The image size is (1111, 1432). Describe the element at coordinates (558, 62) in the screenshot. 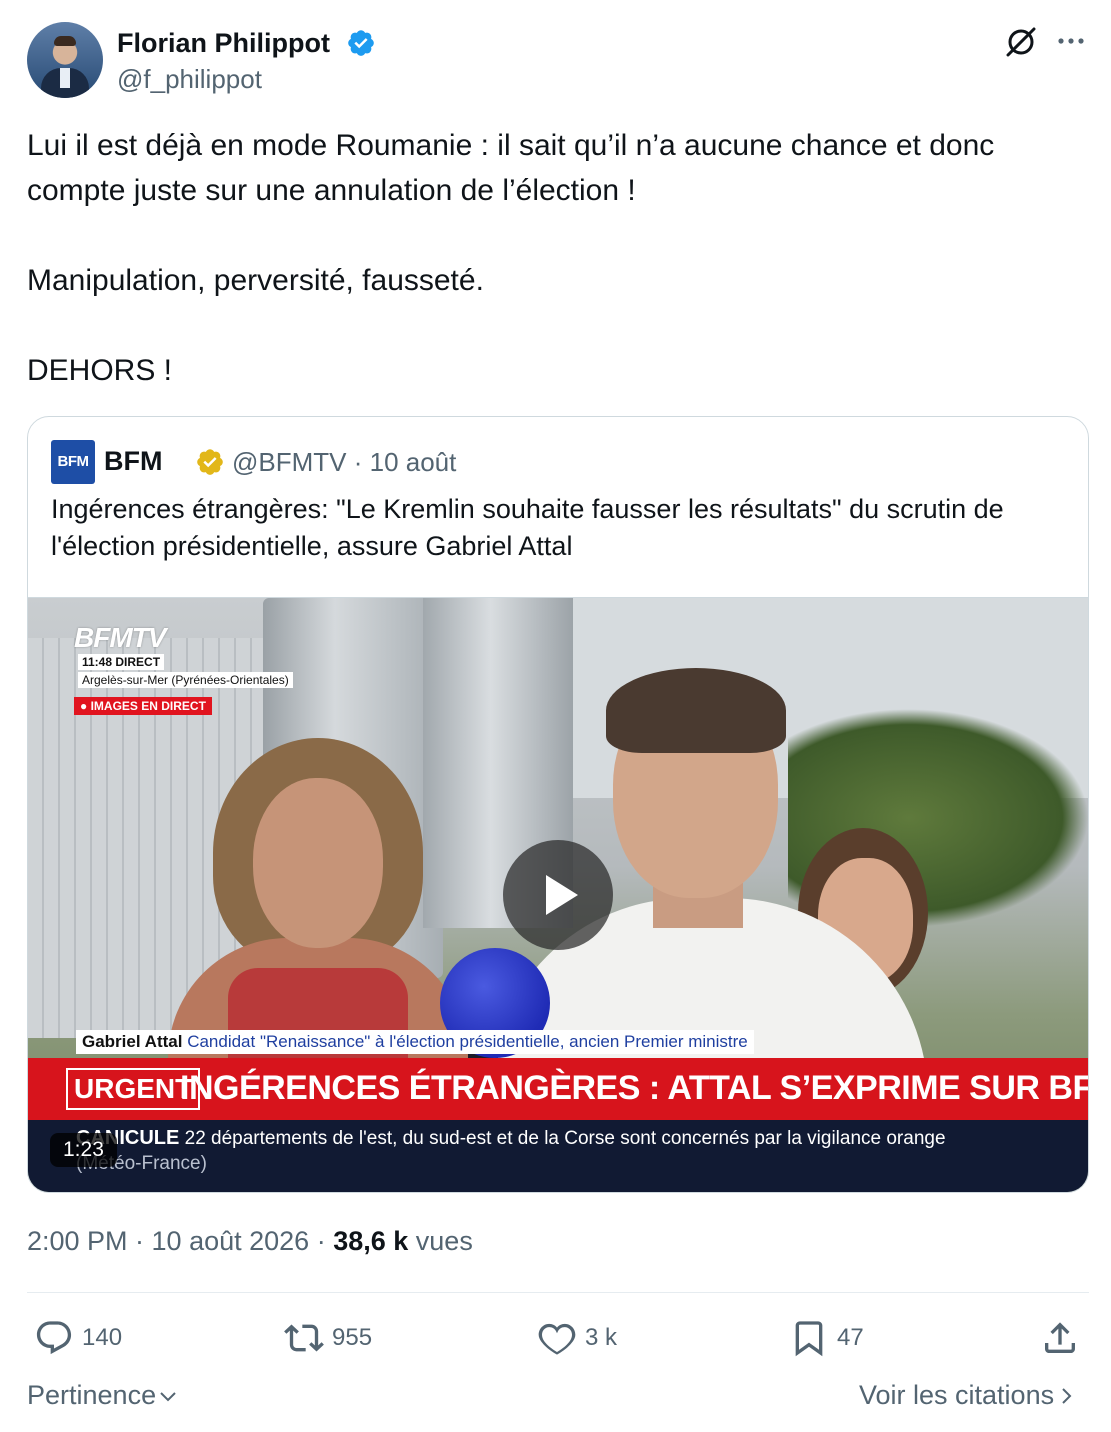

I see `tweet-header: Florian Philippot @f_philippot` at that location.